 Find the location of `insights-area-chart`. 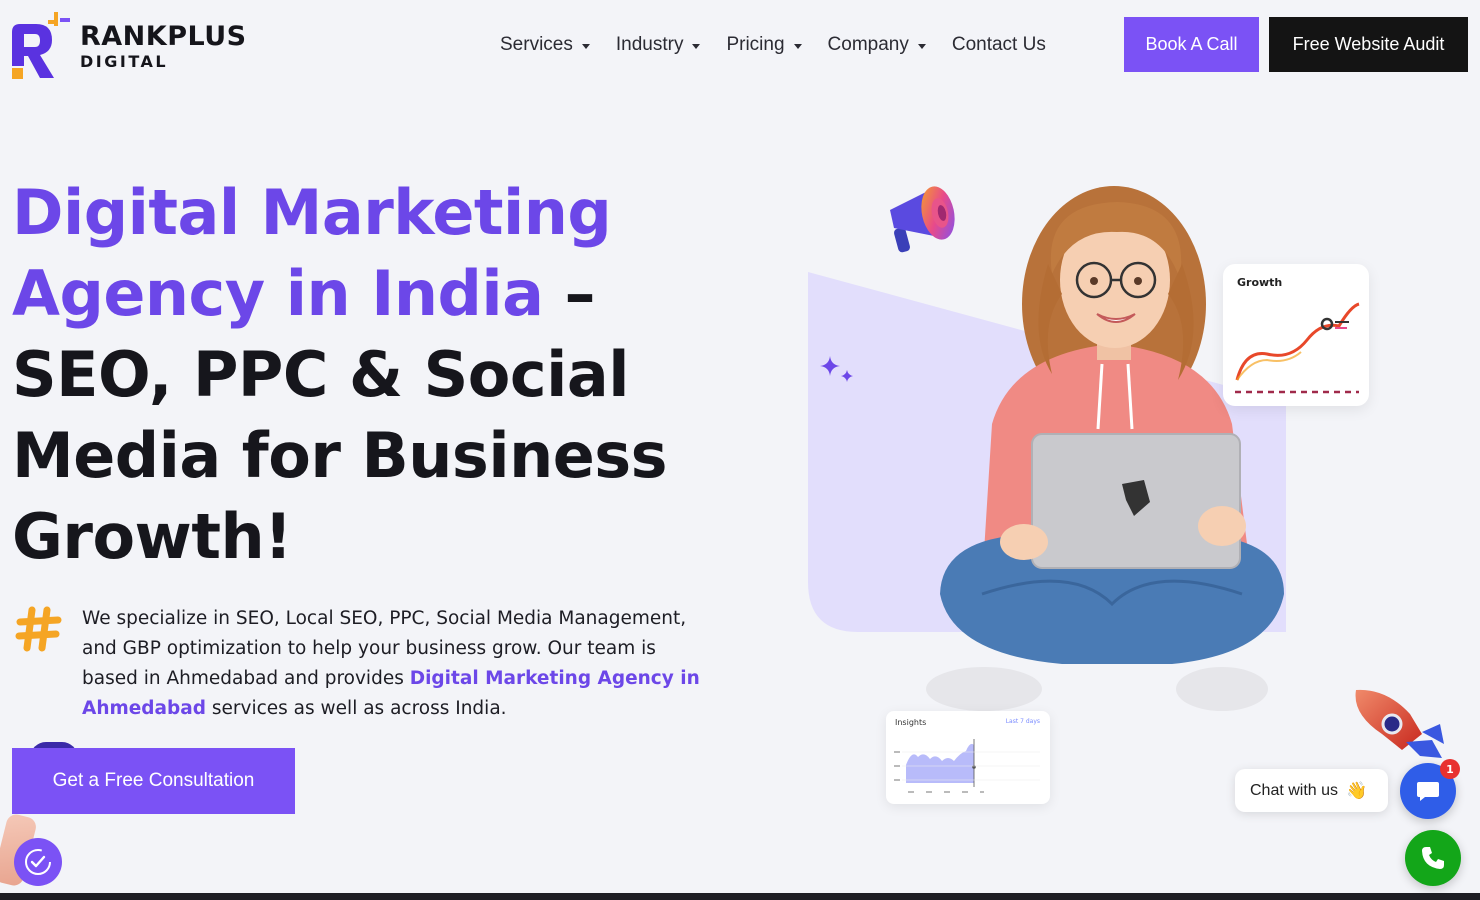

insights-area-chart is located at coordinates (967, 766).